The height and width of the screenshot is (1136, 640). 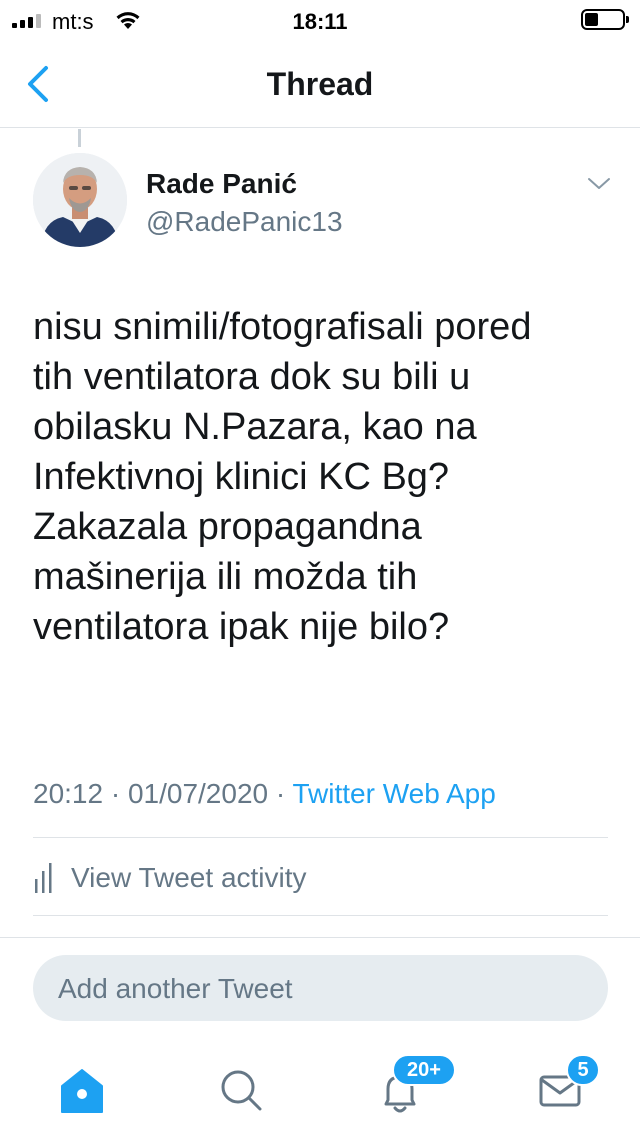 I want to click on battery-icon, so click(x=605, y=19).